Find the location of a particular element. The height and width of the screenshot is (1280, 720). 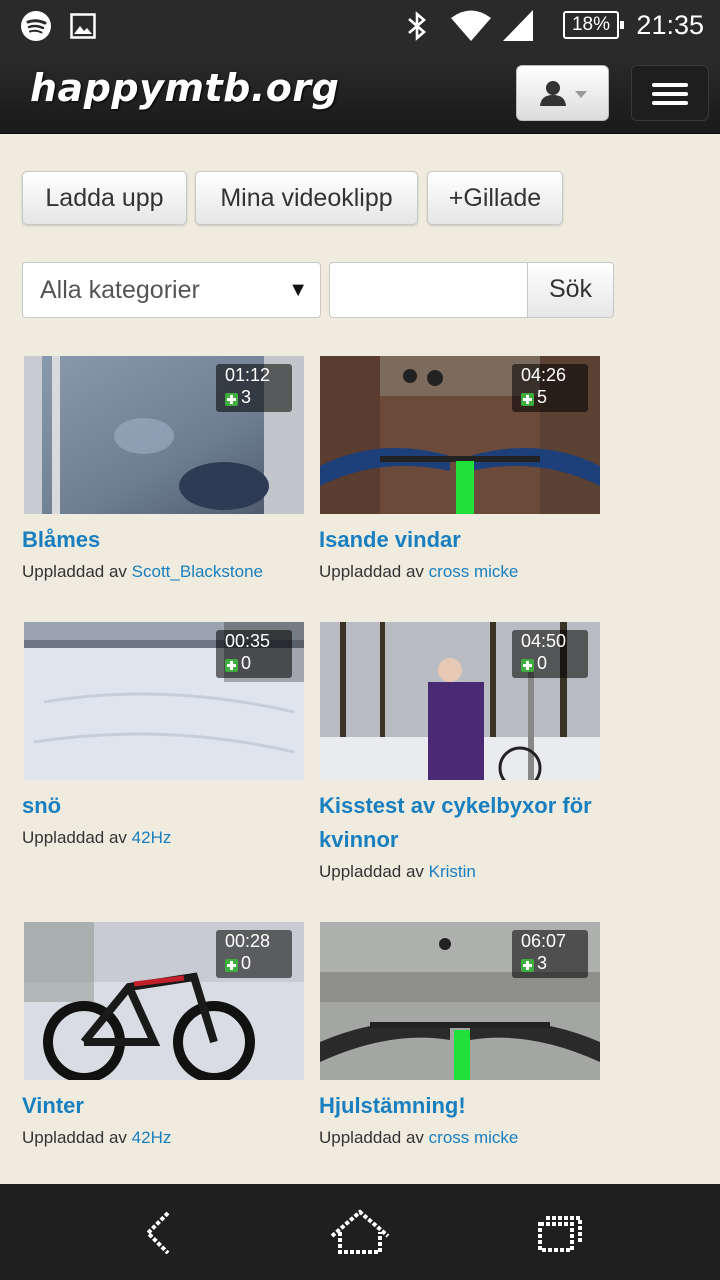

dropdown-arrow-icon: ▼ is located at coordinates (298, 290).